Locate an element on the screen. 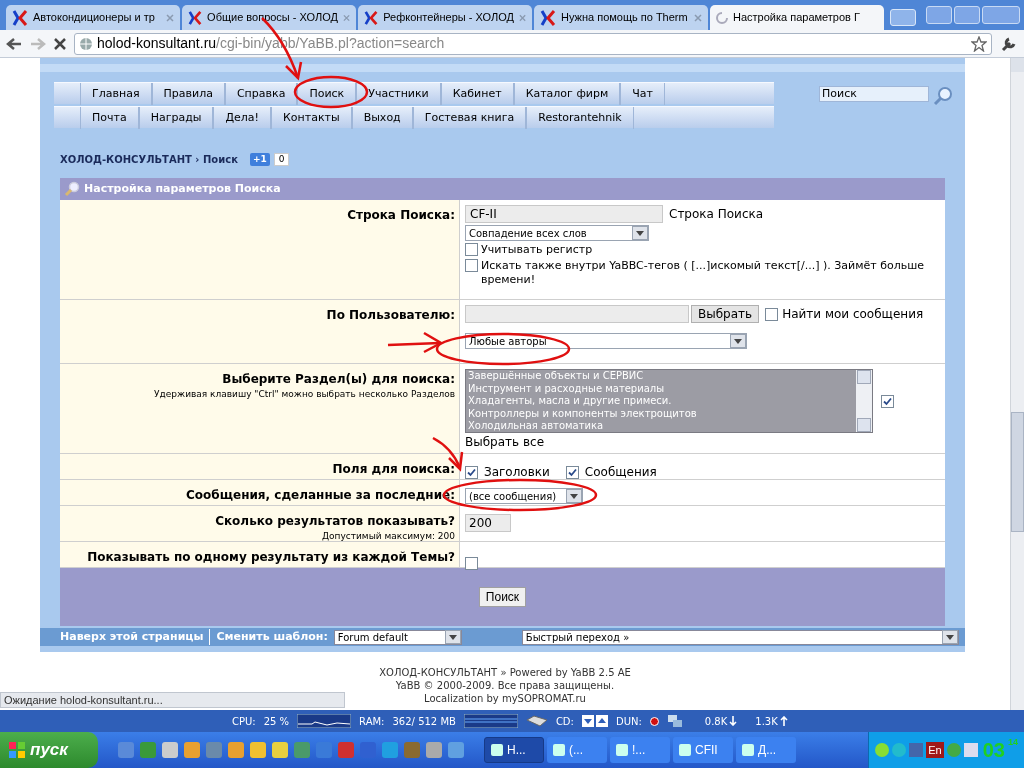  clock: 03 is located at coordinates (993, 750).